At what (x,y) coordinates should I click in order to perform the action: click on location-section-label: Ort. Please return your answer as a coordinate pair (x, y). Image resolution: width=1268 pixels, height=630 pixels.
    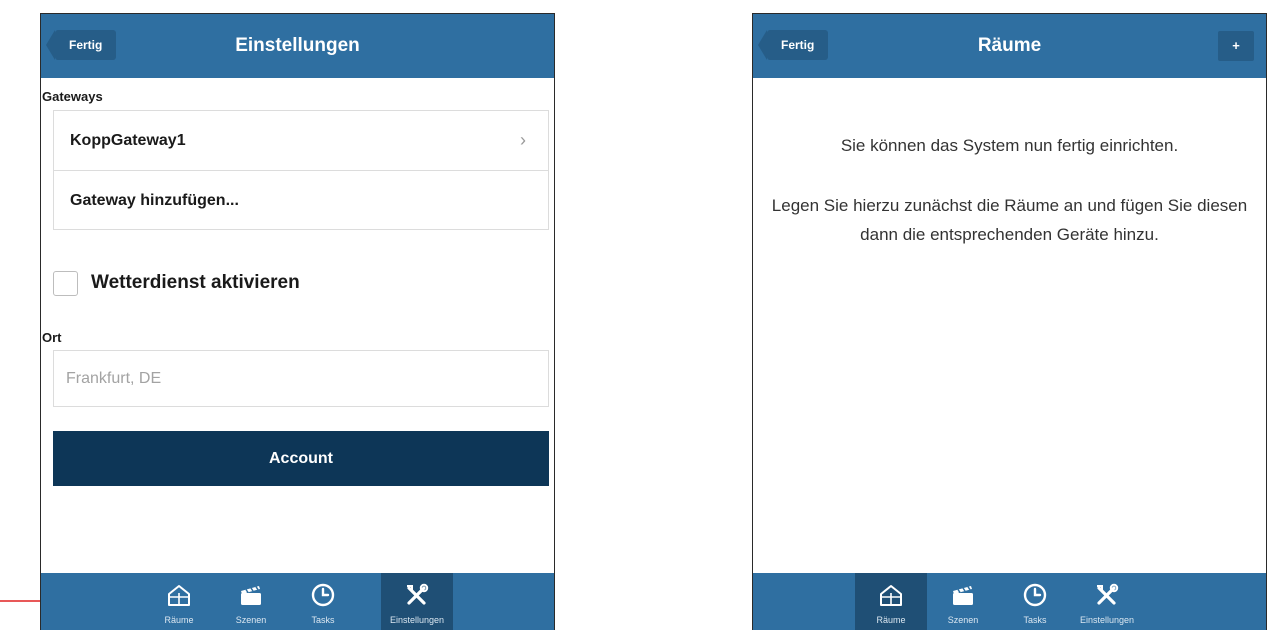
    Looking at the image, I should click on (52, 337).